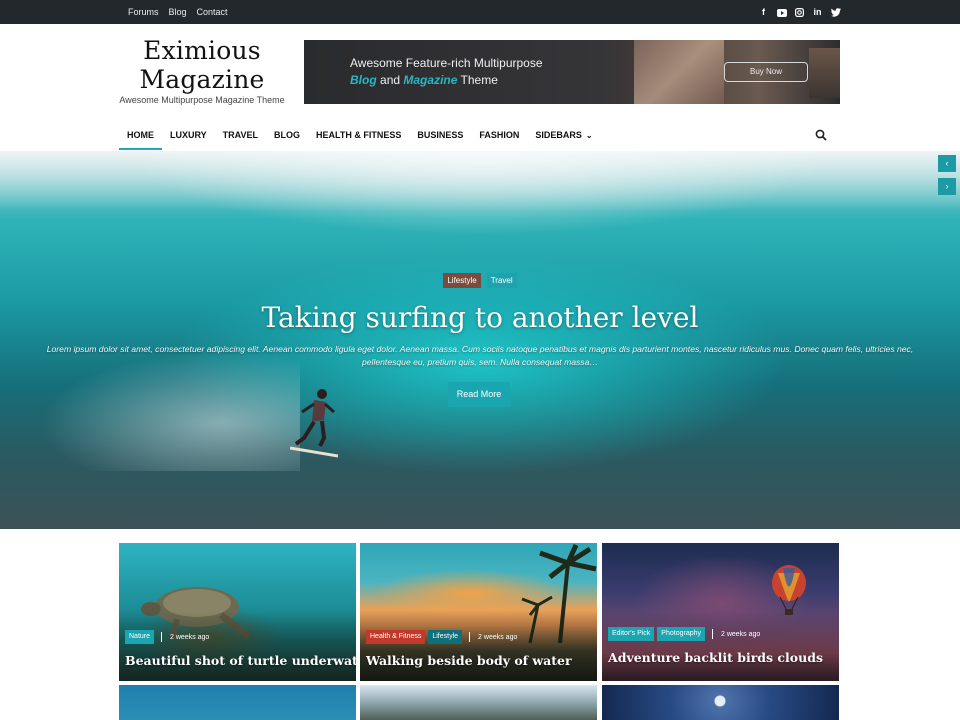 Image resolution: width=960 pixels, height=720 pixels. Describe the element at coordinates (469, 660) in the screenshot. I see `card-title: Walking beside body of water` at that location.